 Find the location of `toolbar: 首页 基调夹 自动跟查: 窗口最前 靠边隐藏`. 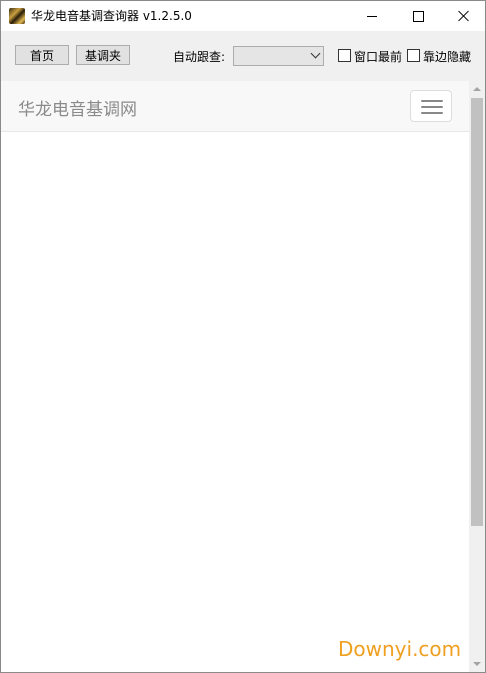

toolbar: 首页 基调夹 自动跟查: 窗口最前 靠边隐藏 is located at coordinates (243, 56).